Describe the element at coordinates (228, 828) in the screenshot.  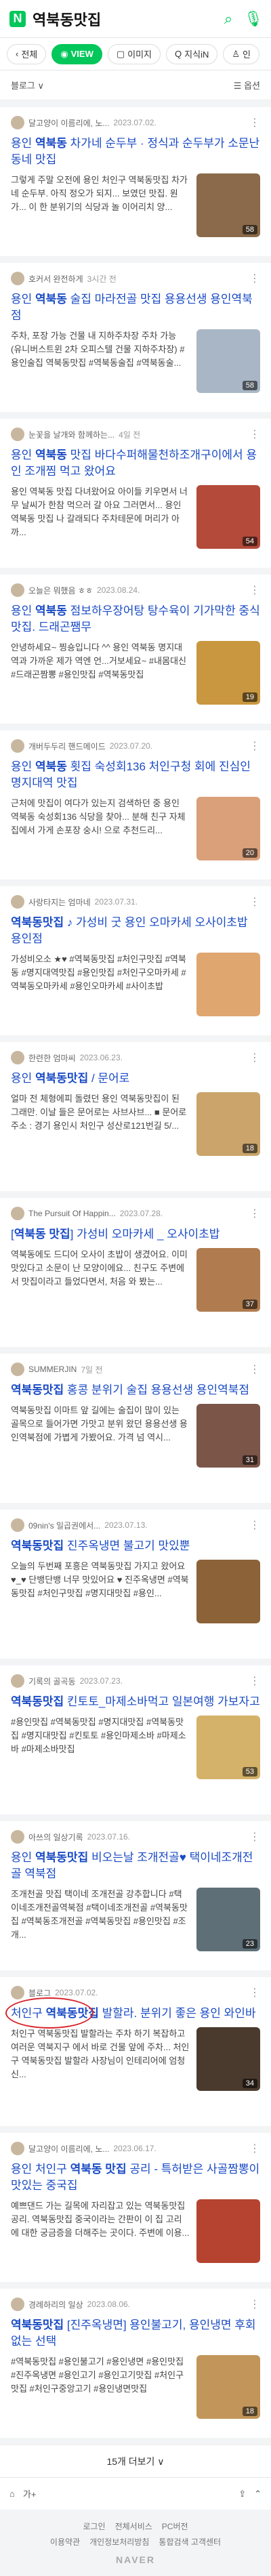
I see `post-thumbnail: 20` at that location.